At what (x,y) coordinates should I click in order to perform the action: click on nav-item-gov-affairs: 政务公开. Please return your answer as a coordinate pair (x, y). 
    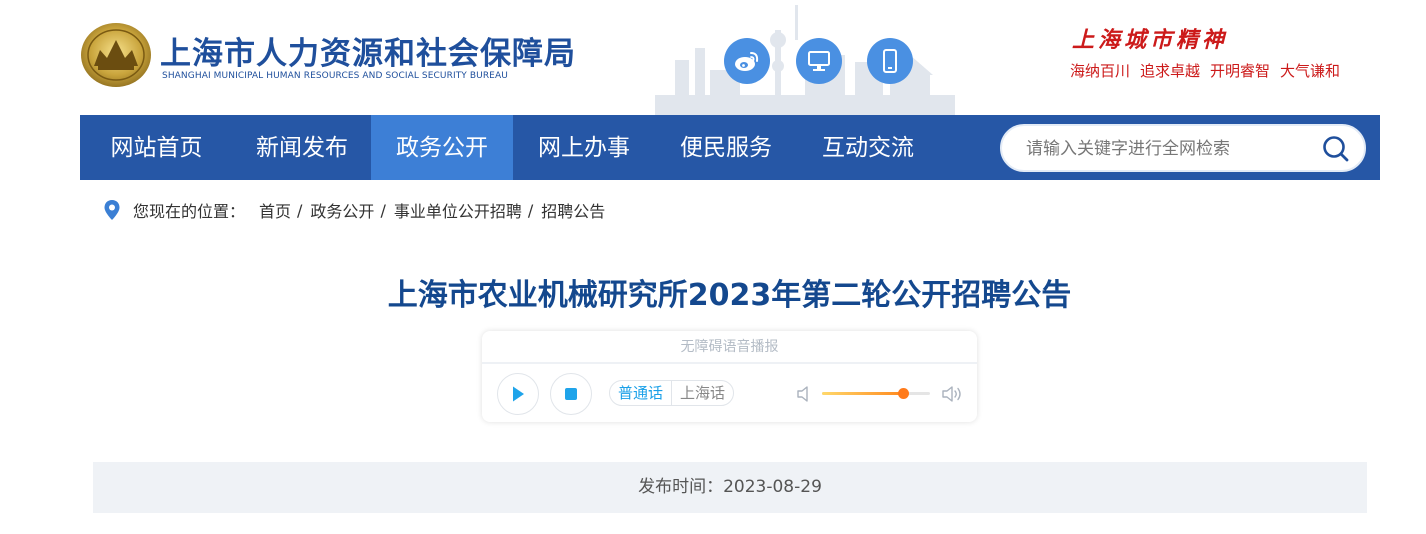
    Looking at the image, I should click on (442, 147).